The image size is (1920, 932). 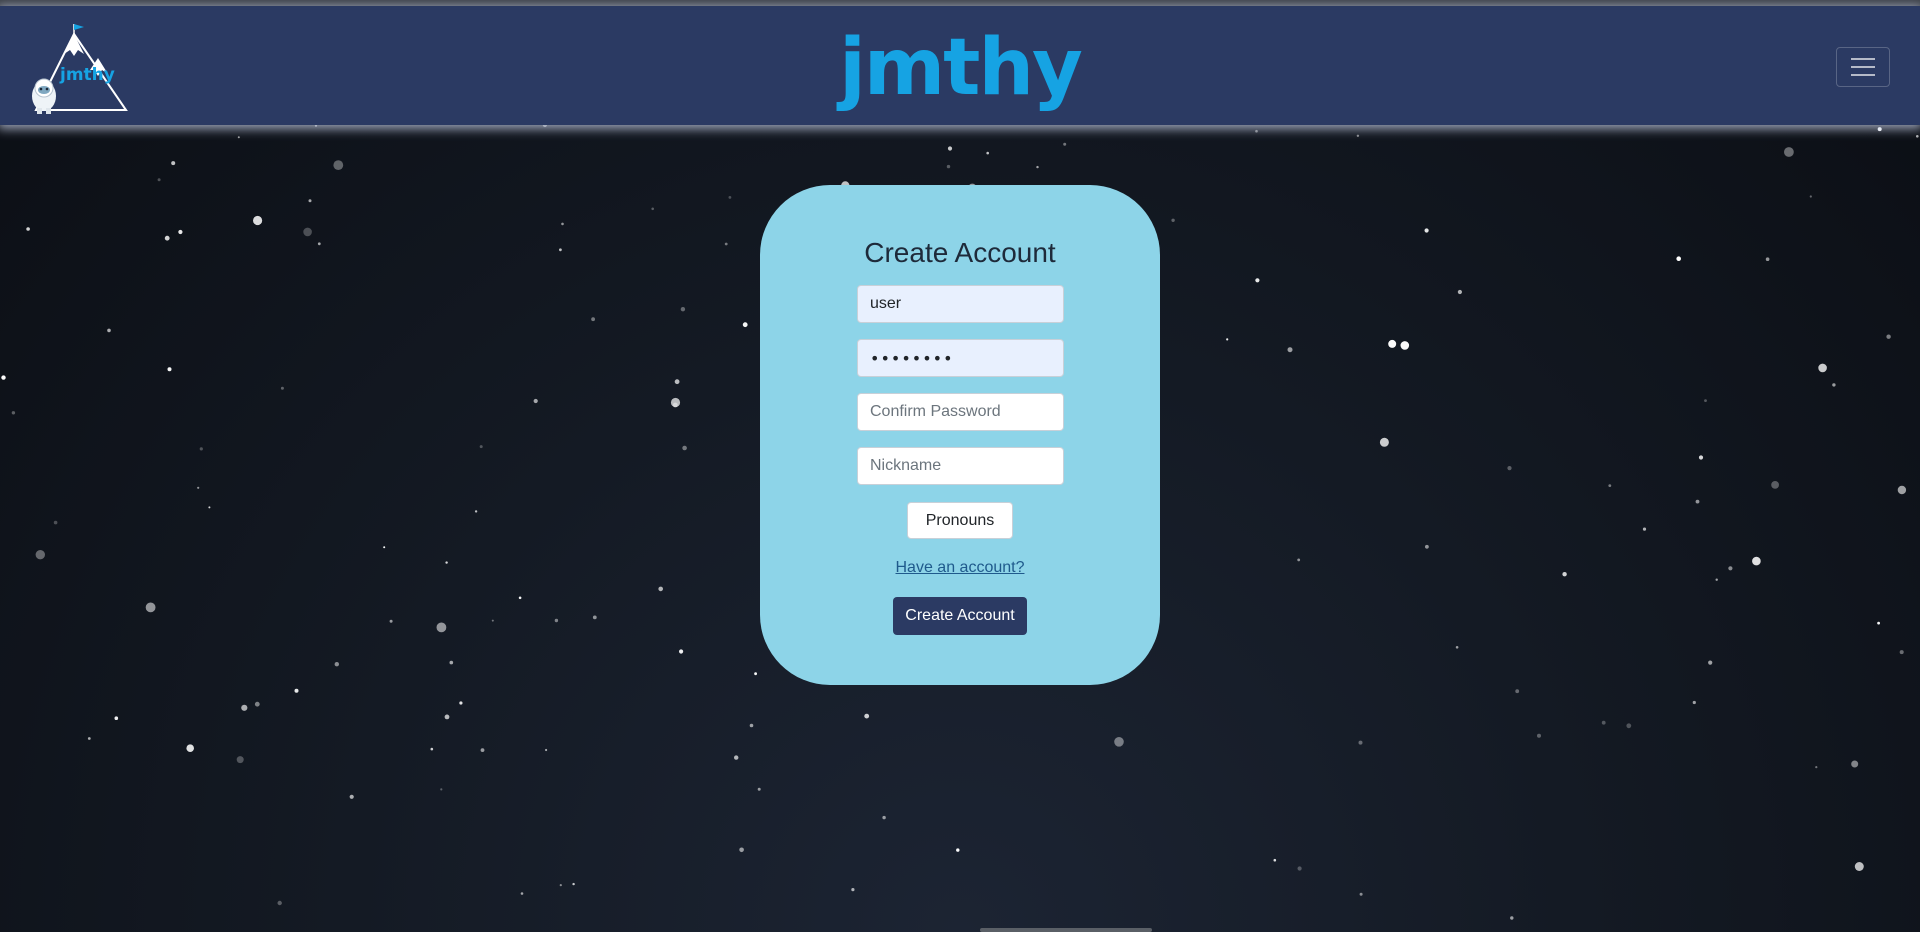 I want to click on username-input, so click(x=960, y=304).